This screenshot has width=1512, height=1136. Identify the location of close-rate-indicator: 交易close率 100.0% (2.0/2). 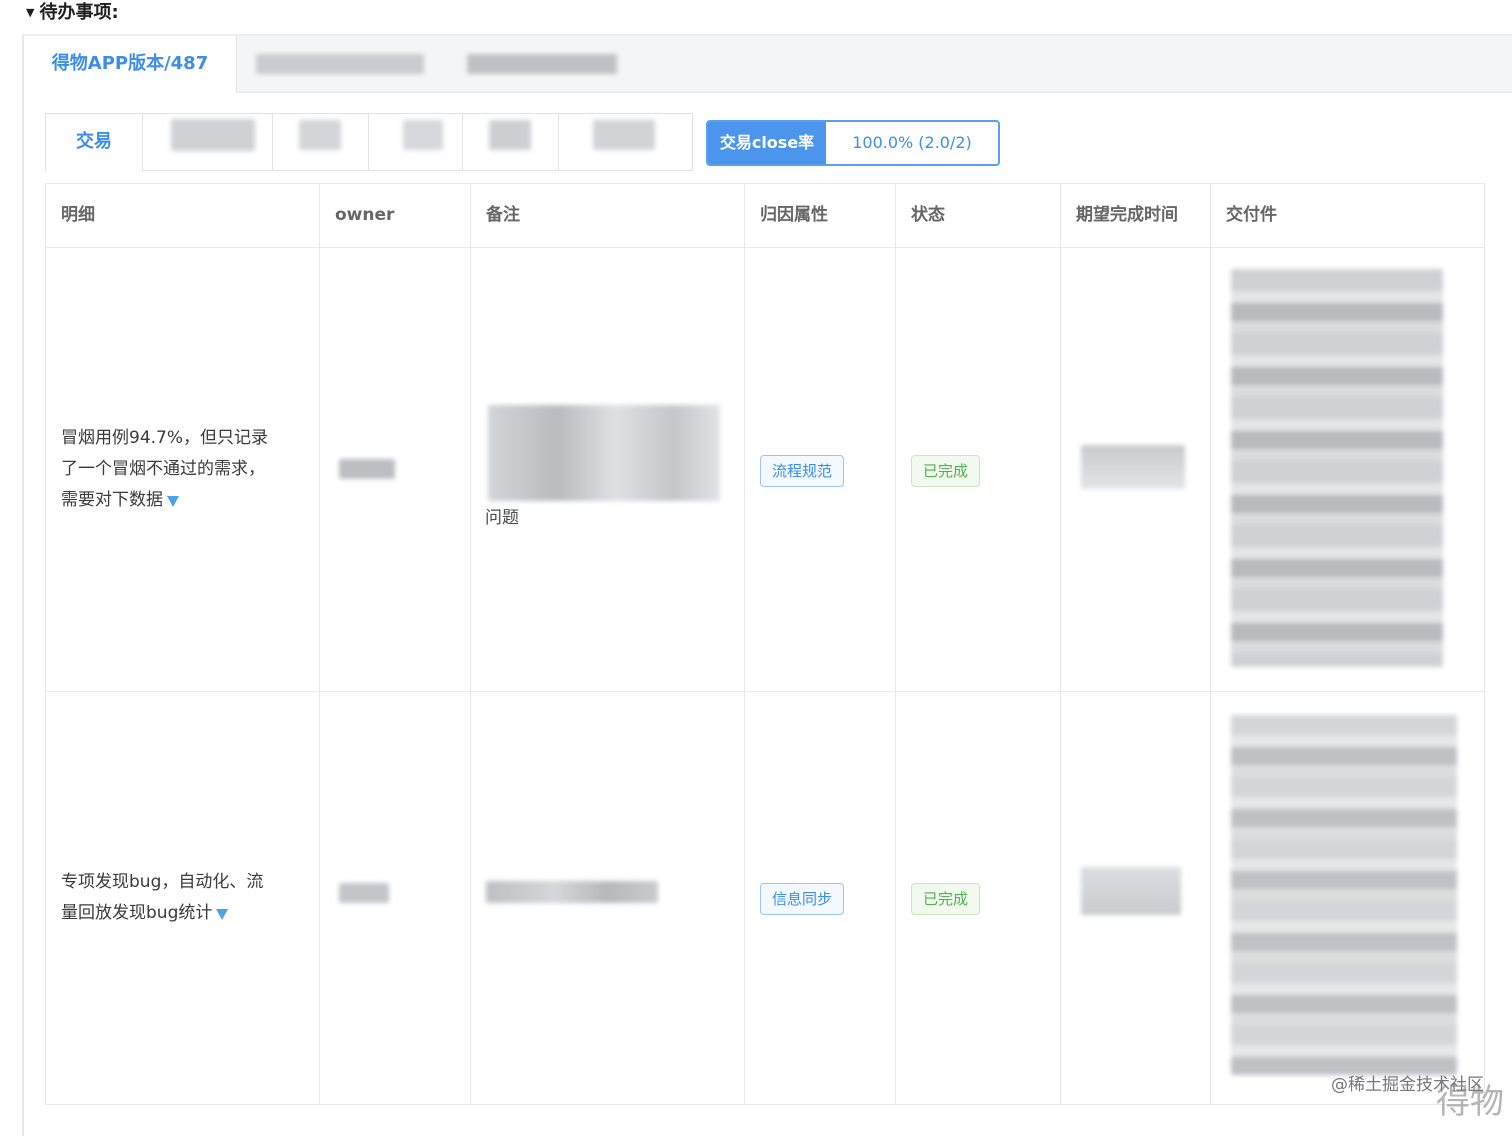
(853, 143).